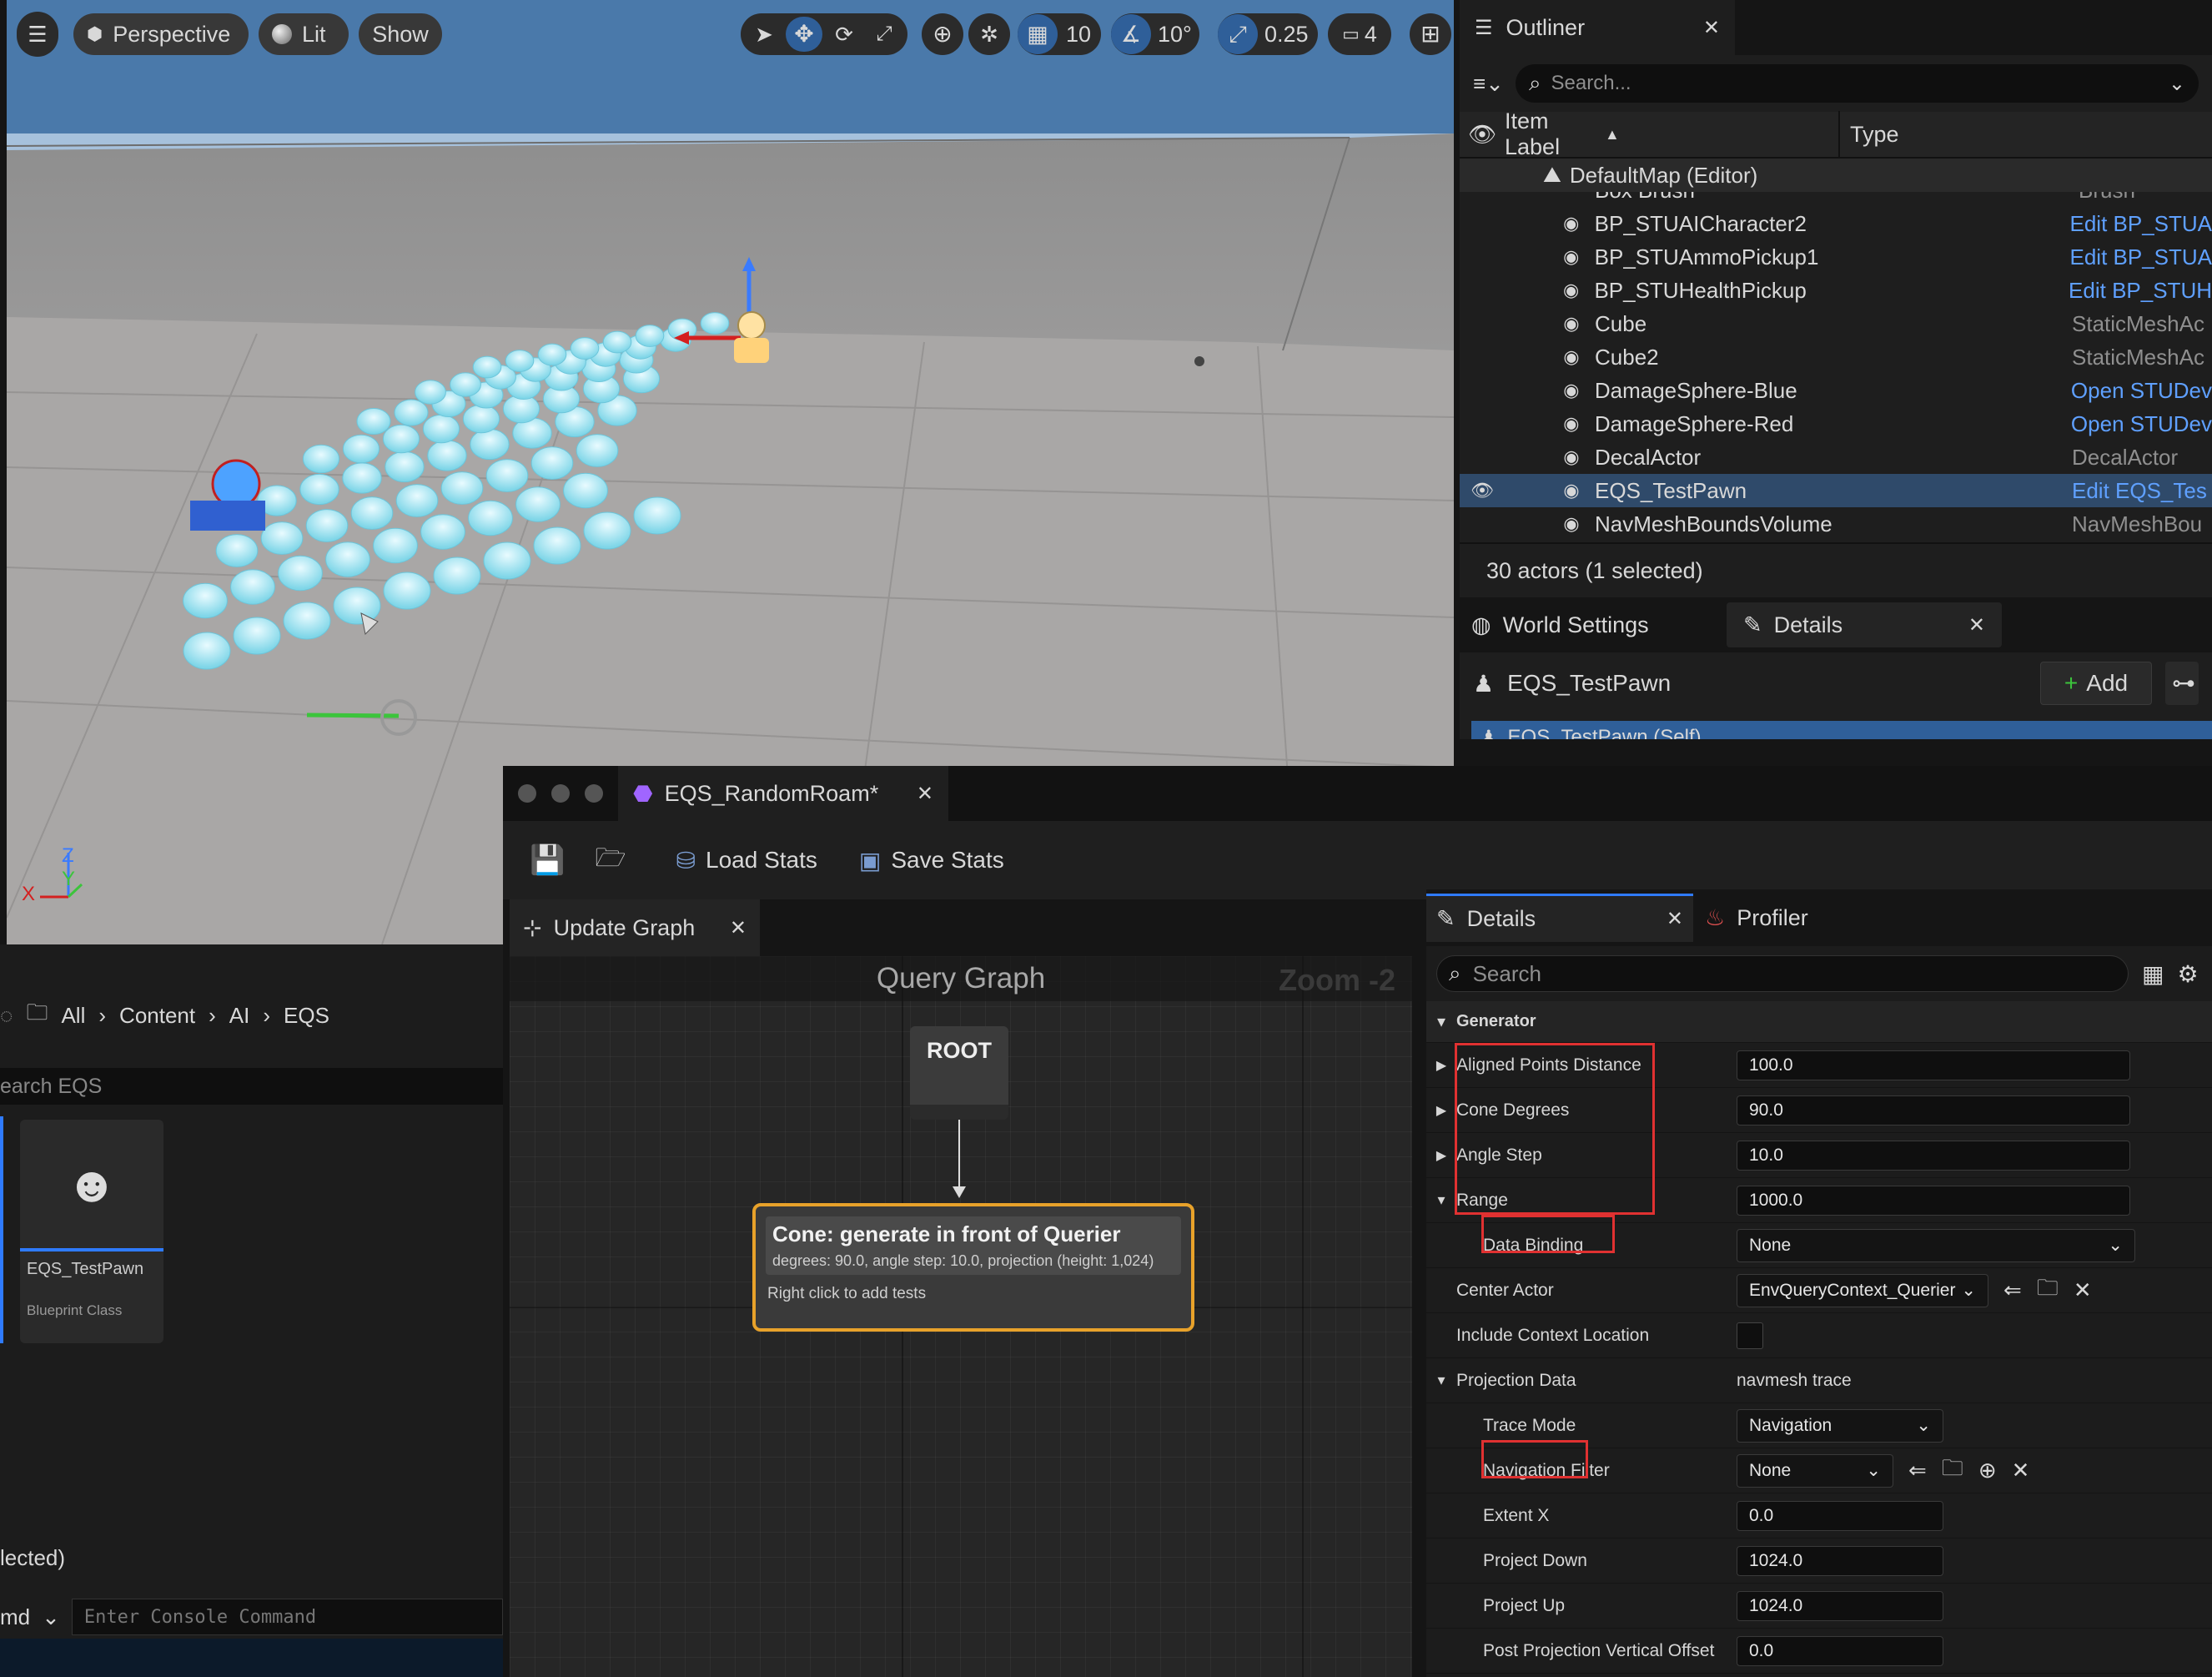  What do you see at coordinates (157, 1016) in the screenshot?
I see `crumb-content: Content` at bounding box center [157, 1016].